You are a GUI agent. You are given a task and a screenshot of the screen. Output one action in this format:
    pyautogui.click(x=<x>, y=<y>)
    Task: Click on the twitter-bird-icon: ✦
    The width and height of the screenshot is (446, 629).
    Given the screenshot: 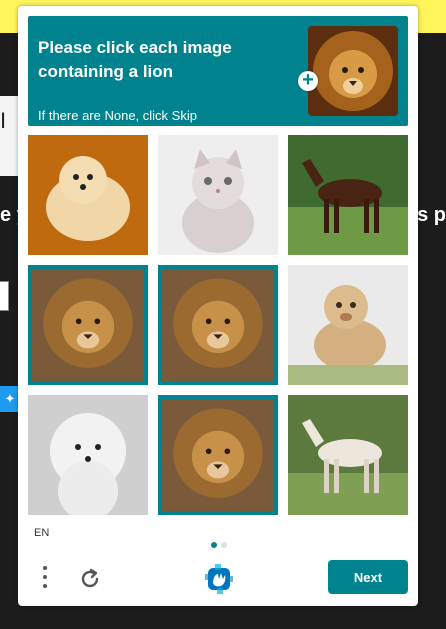 What is the action you would take?
    pyautogui.click(x=10, y=399)
    